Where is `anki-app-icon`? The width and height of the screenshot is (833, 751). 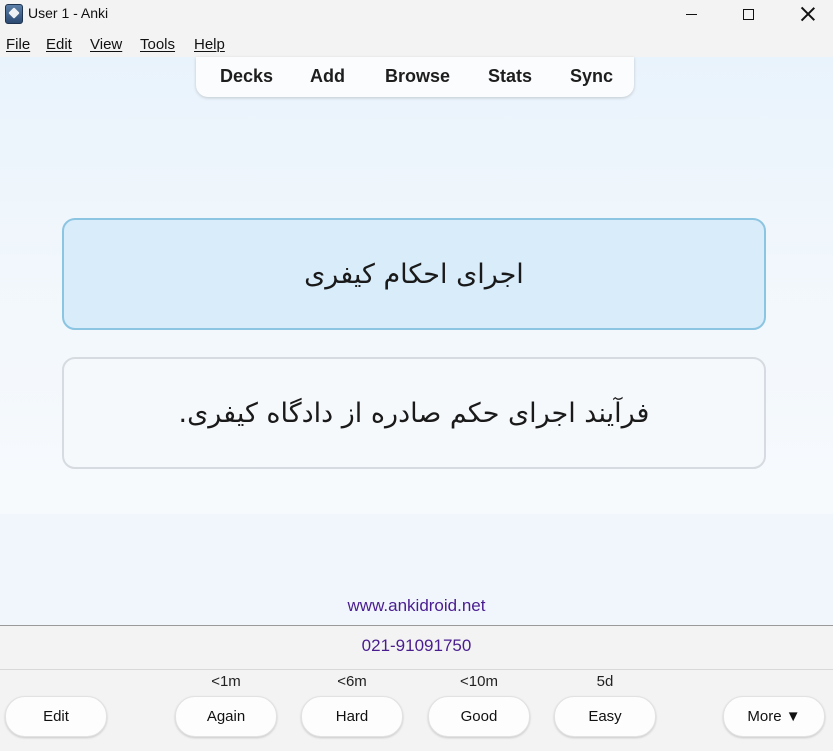 anki-app-icon is located at coordinates (14, 14).